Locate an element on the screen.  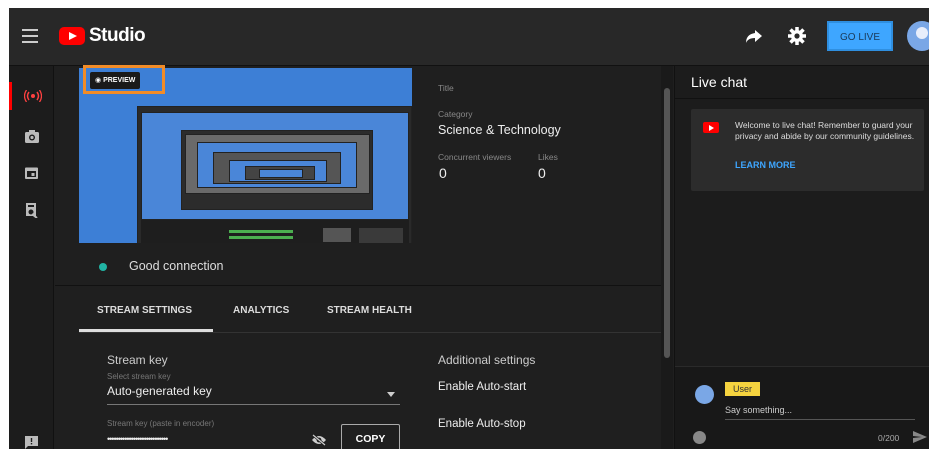
enable-auto-start: Enable Auto-start is located at coordinates (482, 387).